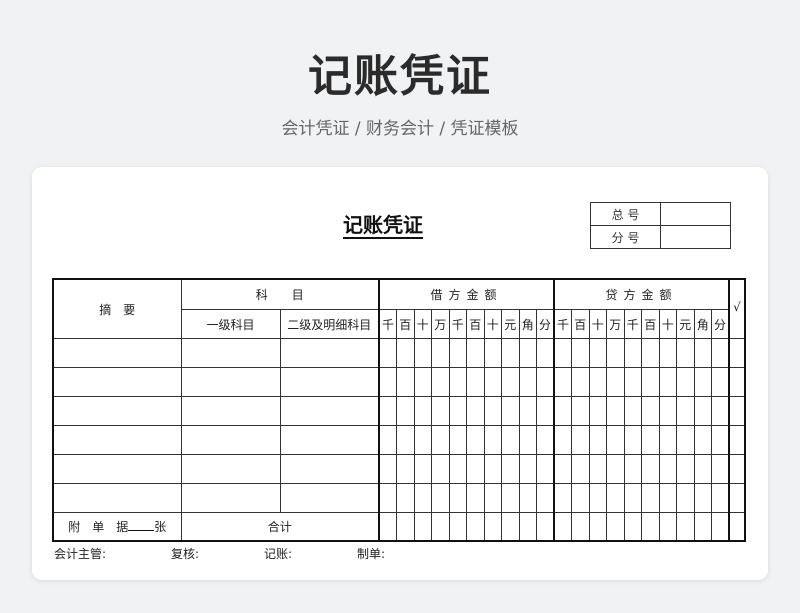 Image resolution: width=800 pixels, height=613 pixels. I want to click on sub-number-field, so click(695, 237).